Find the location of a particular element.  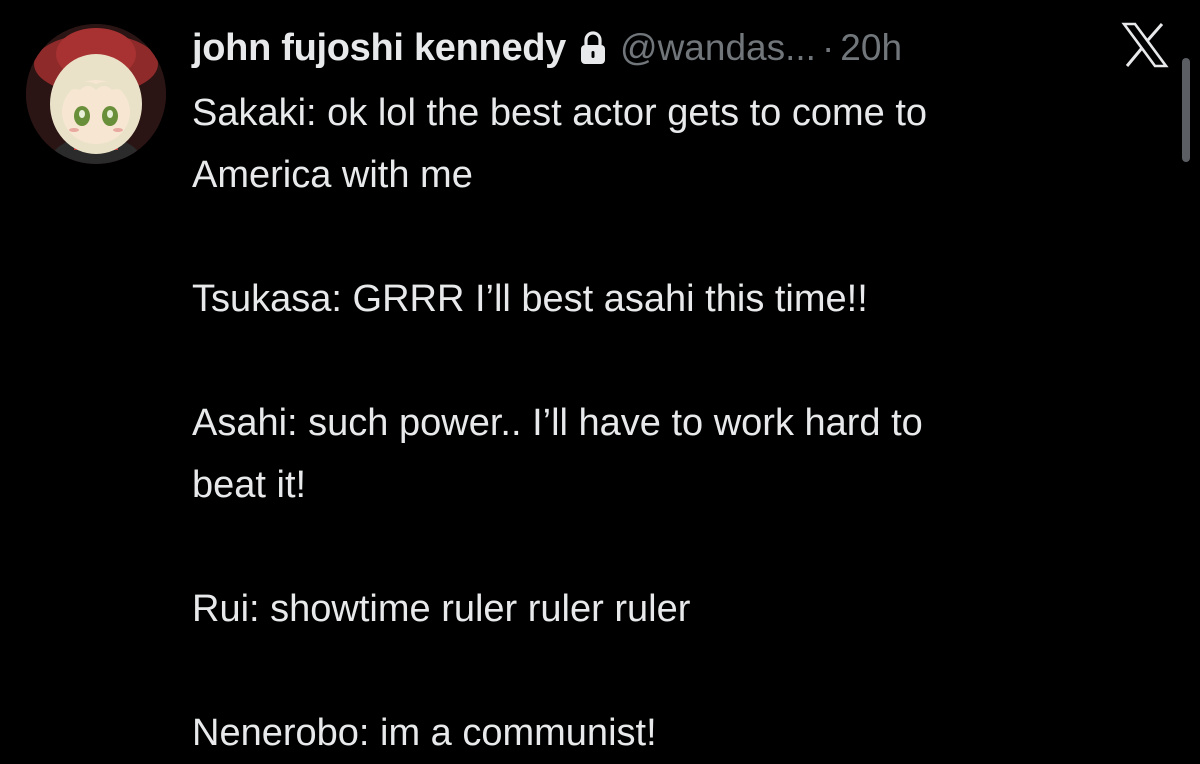

plush-avatar-icon is located at coordinates (96, 94).